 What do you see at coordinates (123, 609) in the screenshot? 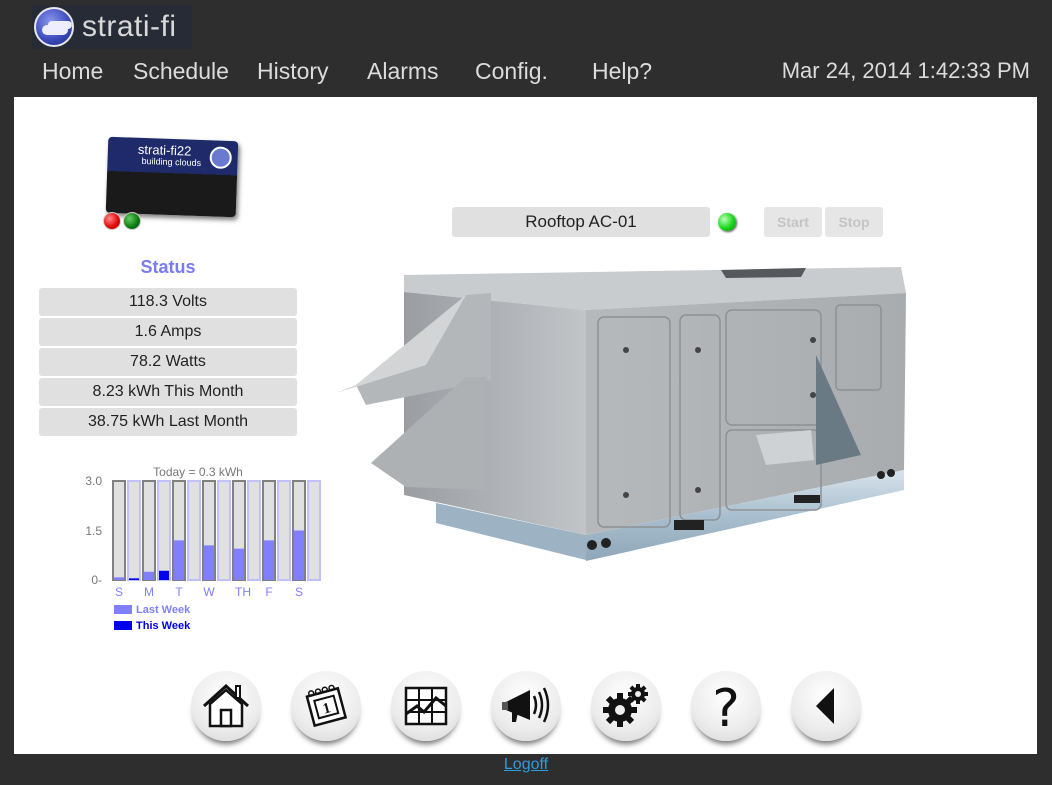
I see `legend-swatch-last-week` at bounding box center [123, 609].